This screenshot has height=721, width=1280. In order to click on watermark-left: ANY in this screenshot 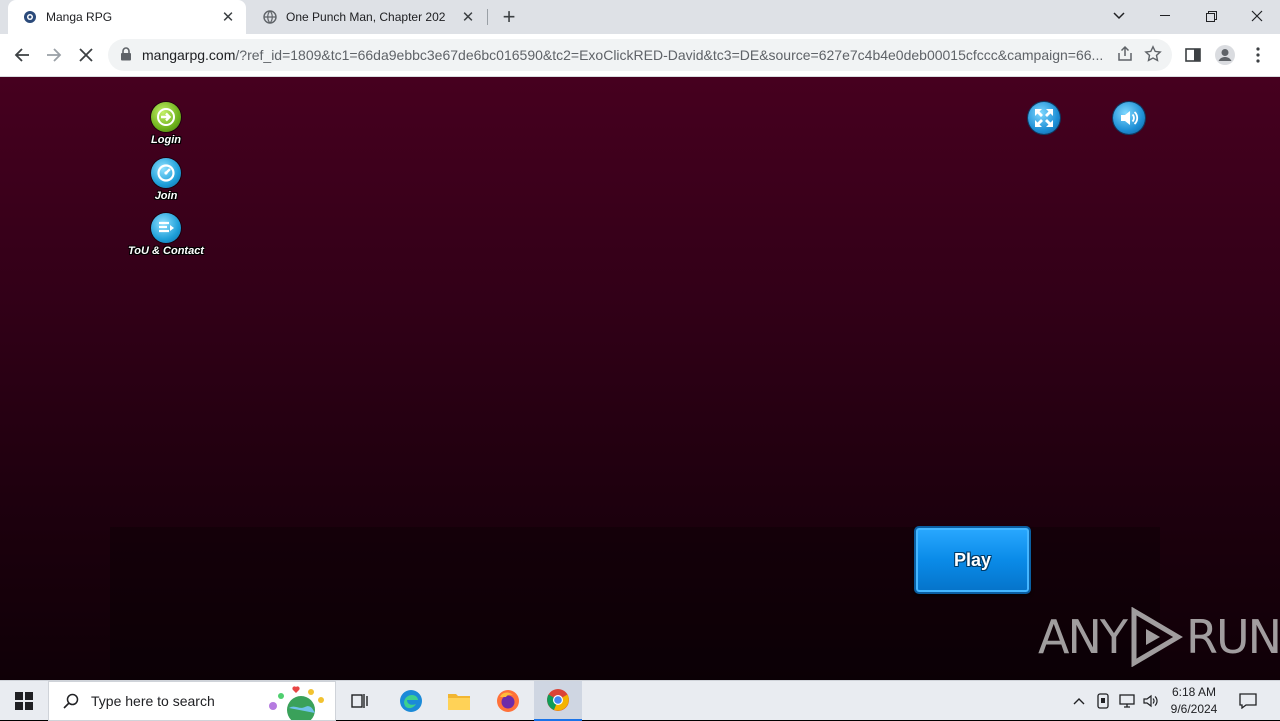, I will do `click(1083, 637)`.